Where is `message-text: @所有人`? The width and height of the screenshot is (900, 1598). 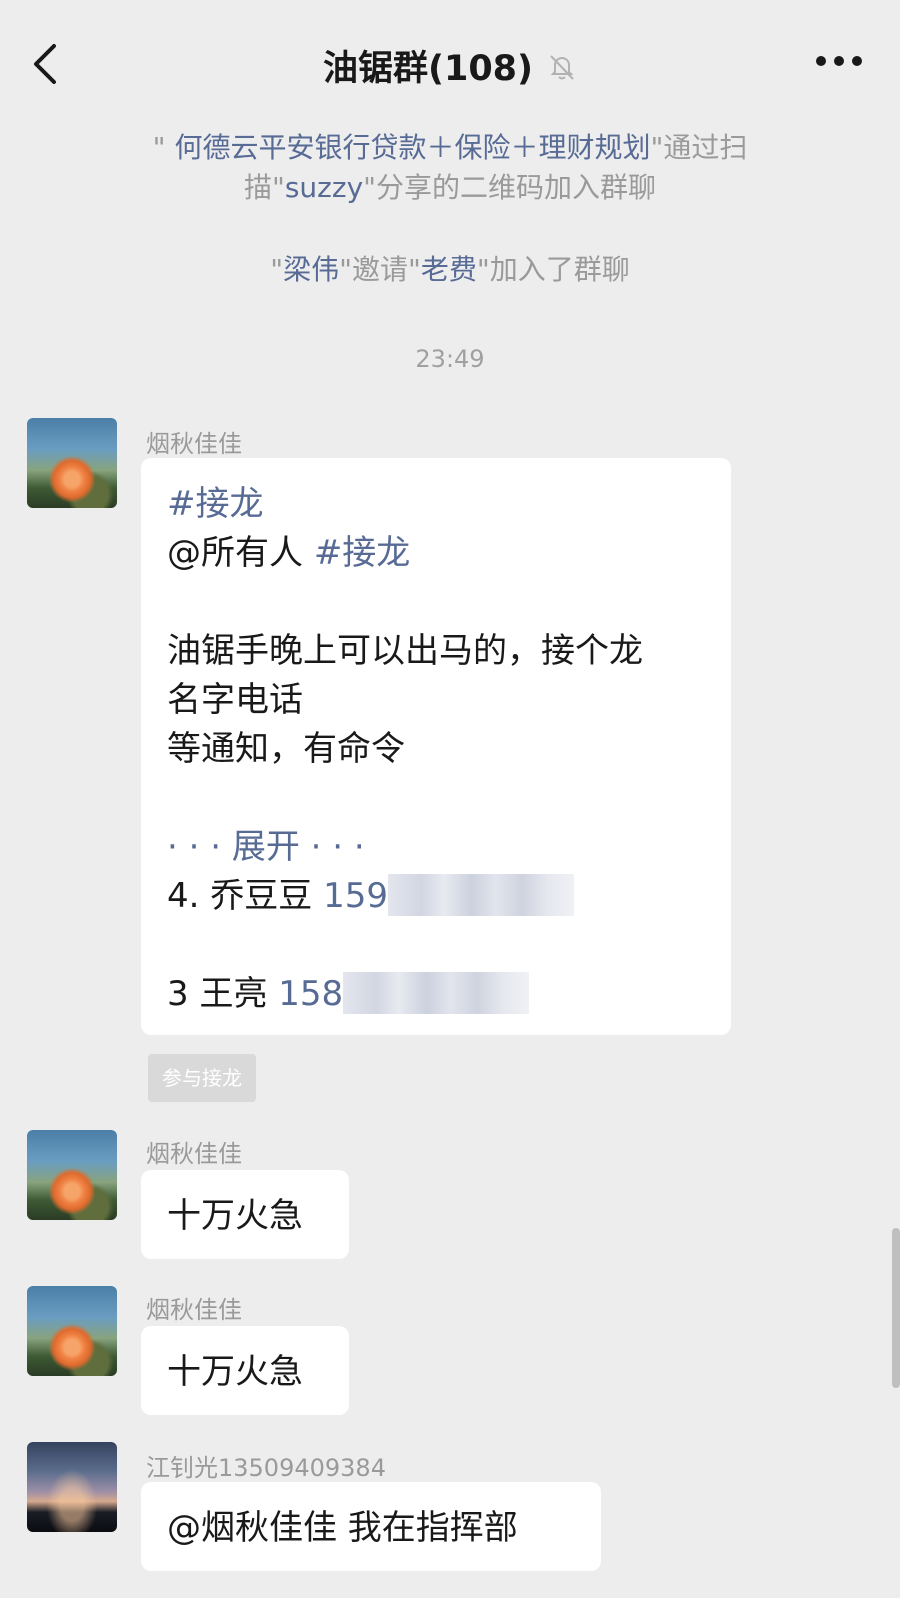
message-text: @所有人 is located at coordinates (240, 553).